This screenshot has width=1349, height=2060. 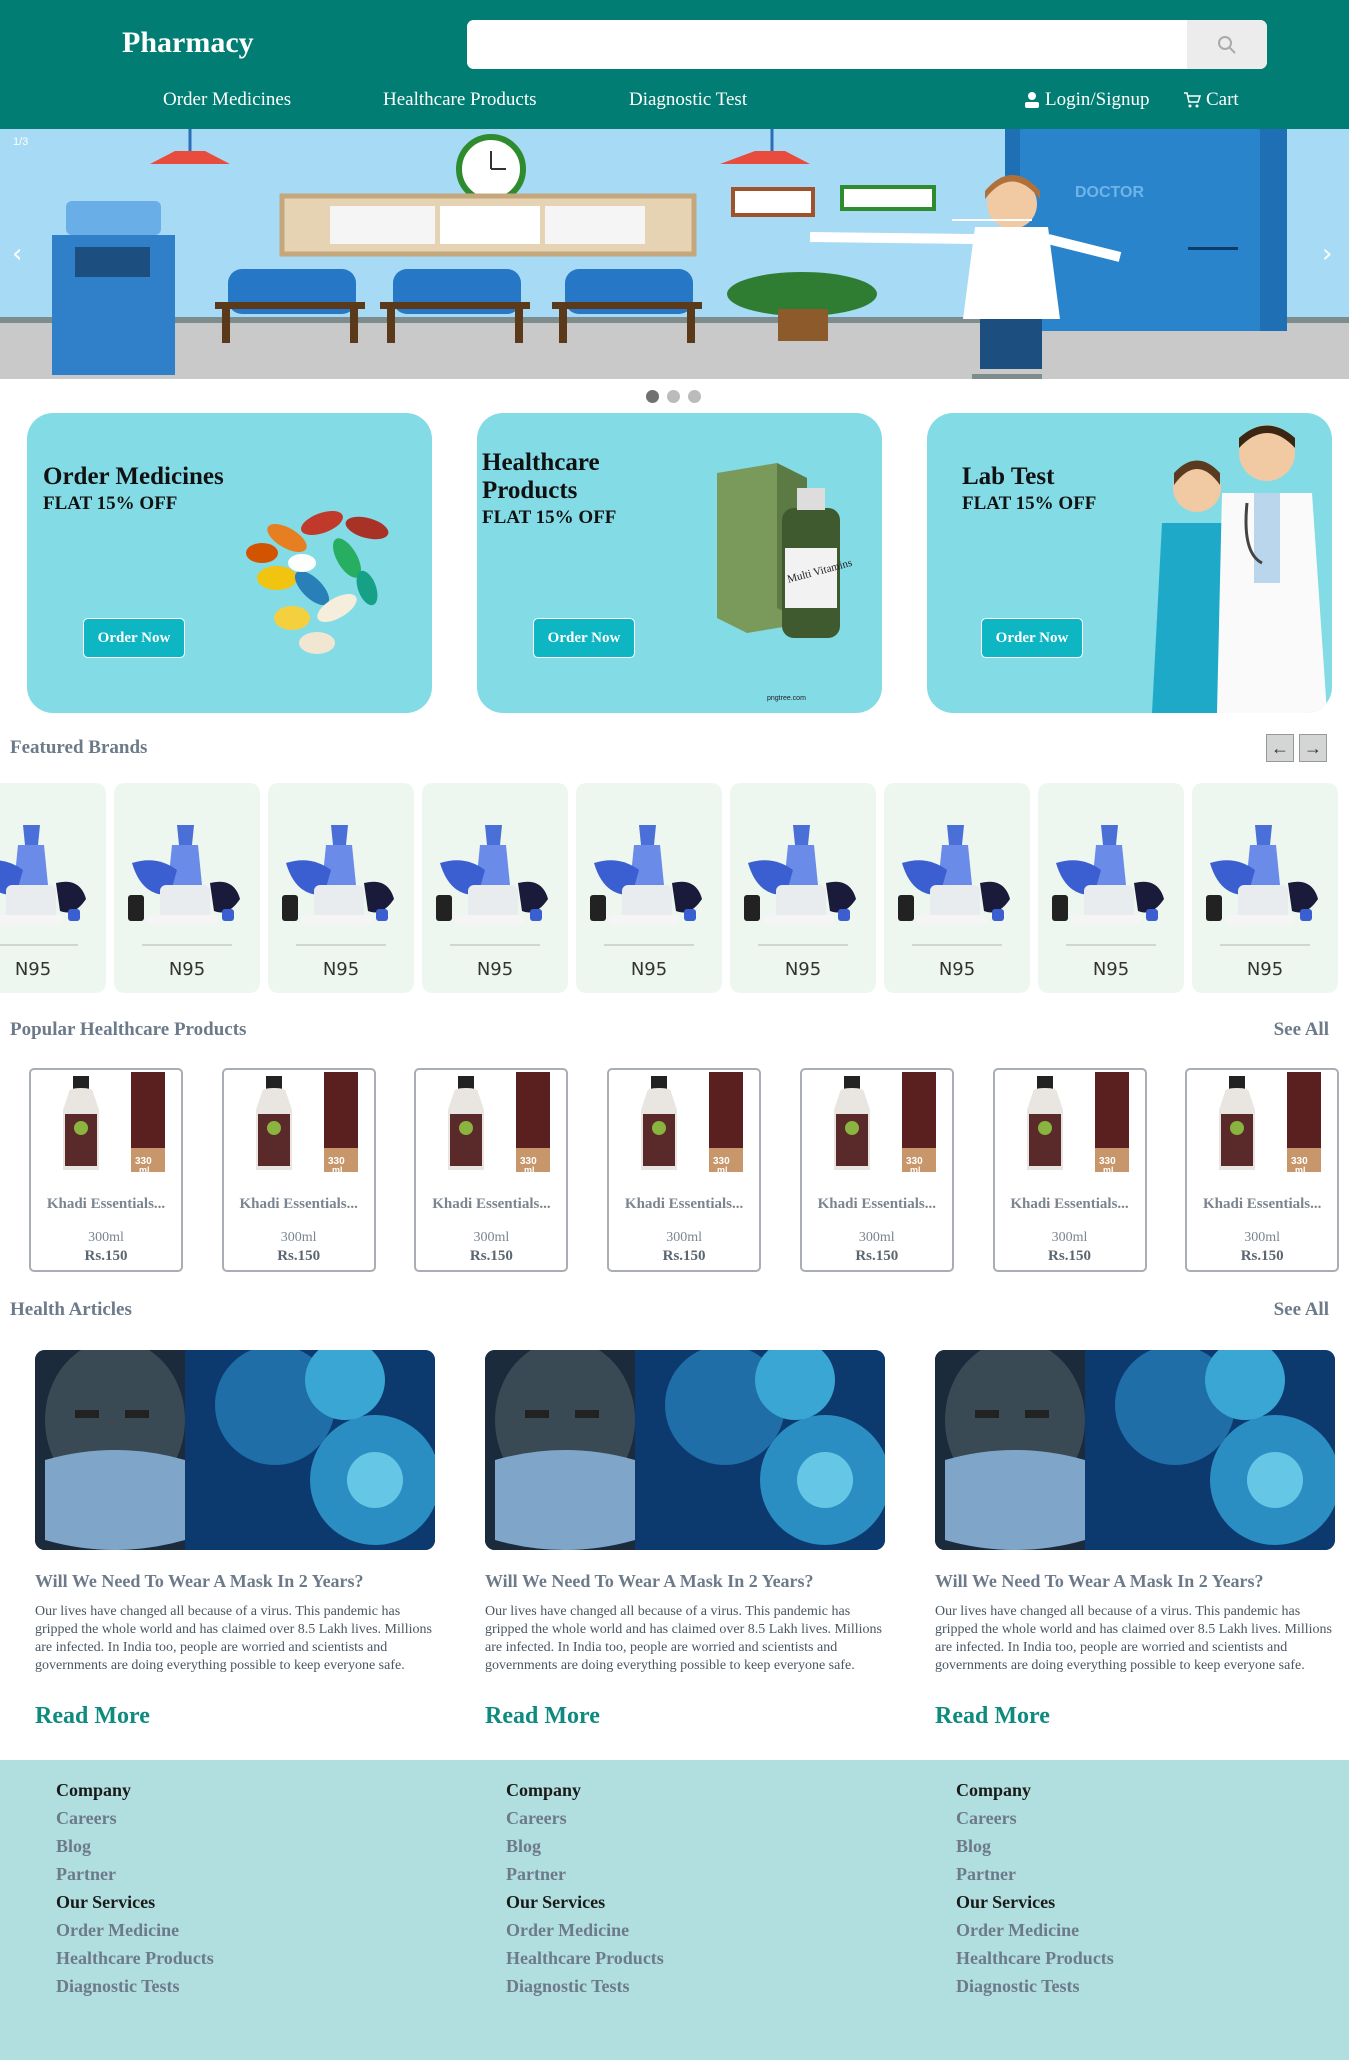 I want to click on login-label: Login/Signup, so click(x=1097, y=99).